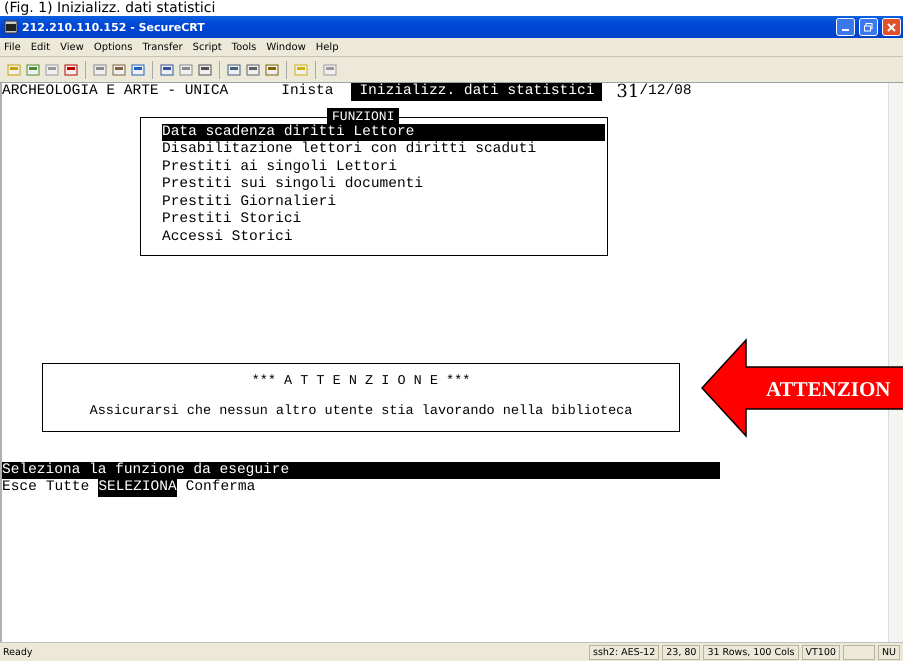  Describe the element at coordinates (12, 47) in the screenshot. I see `menu-item: File` at that location.